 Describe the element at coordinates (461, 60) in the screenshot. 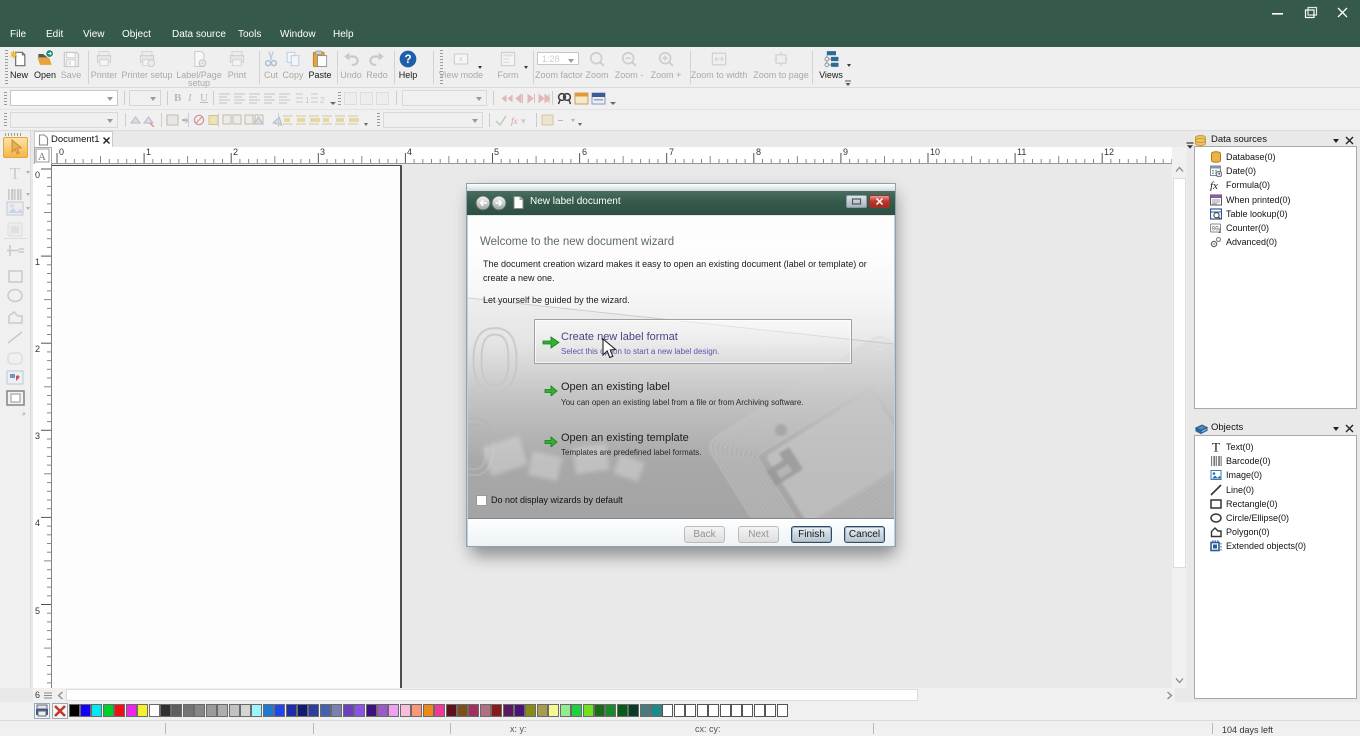

I see `svg-text: X` at that location.